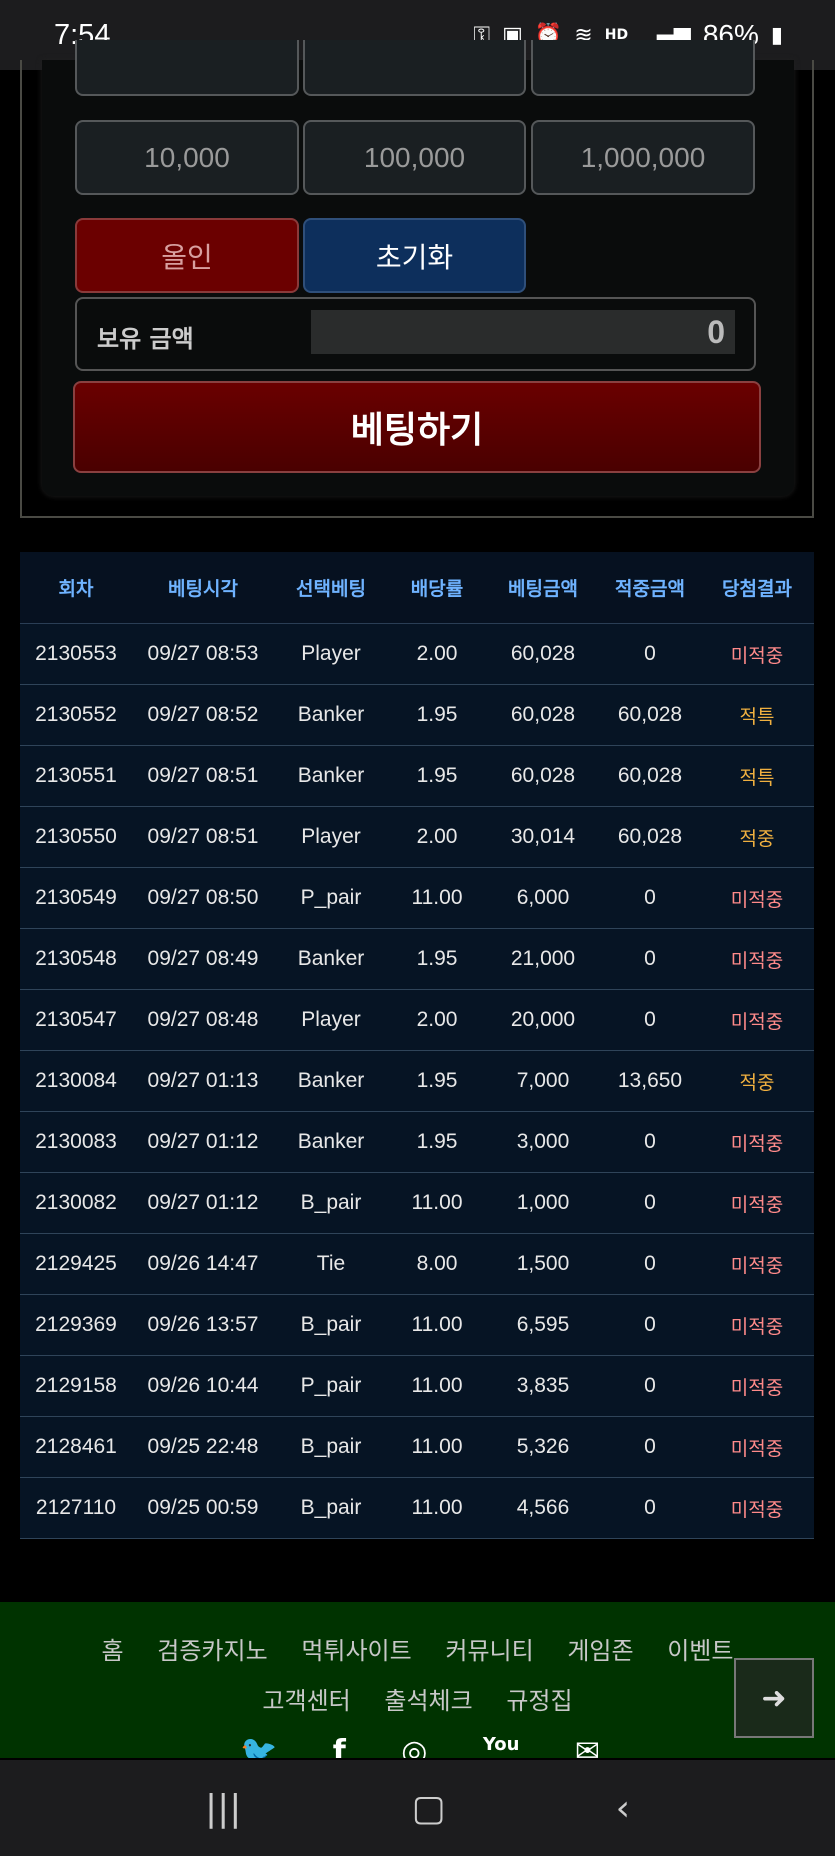  I want to click on footer-nav-row-2: 고객센터 출석체크 규정집, so click(417, 1701).